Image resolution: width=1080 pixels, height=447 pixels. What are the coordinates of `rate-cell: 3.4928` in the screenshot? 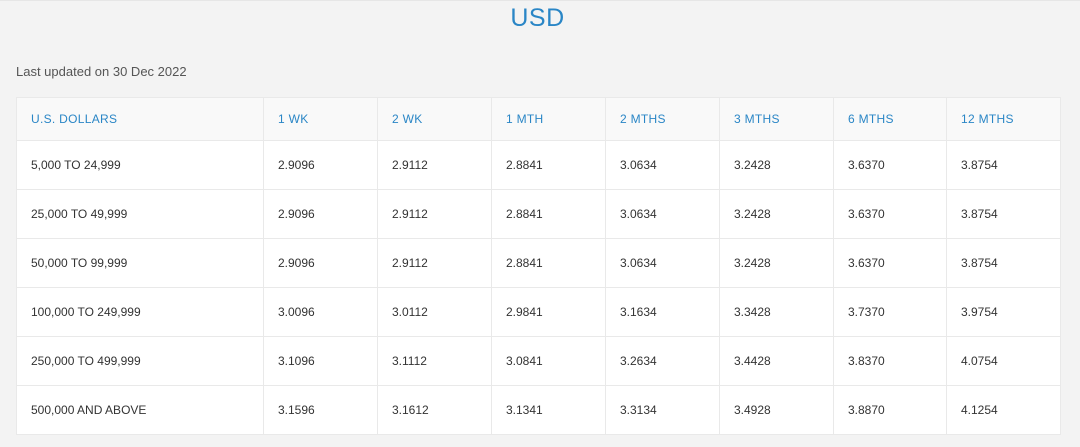 It's located at (776, 410).